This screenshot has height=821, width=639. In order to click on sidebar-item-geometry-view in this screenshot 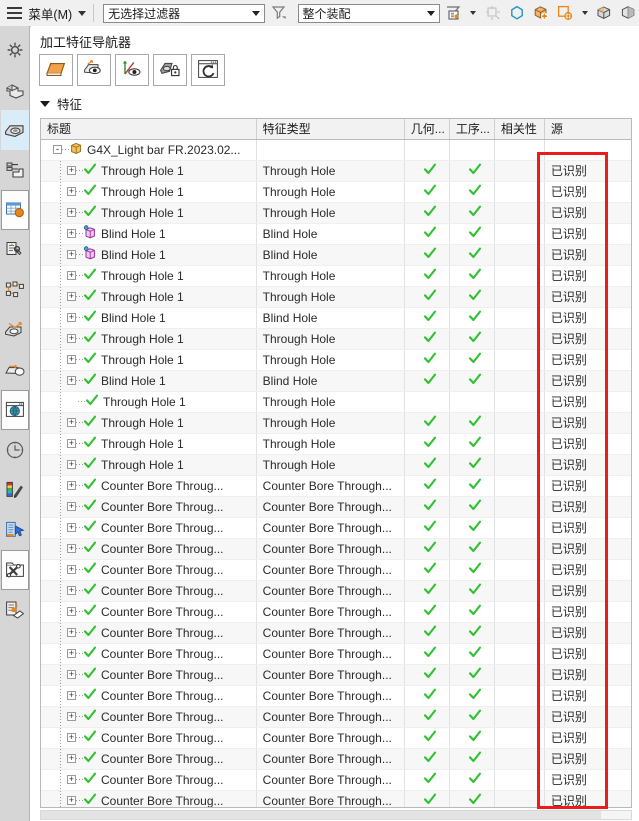, I will do `click(14, 130)`.